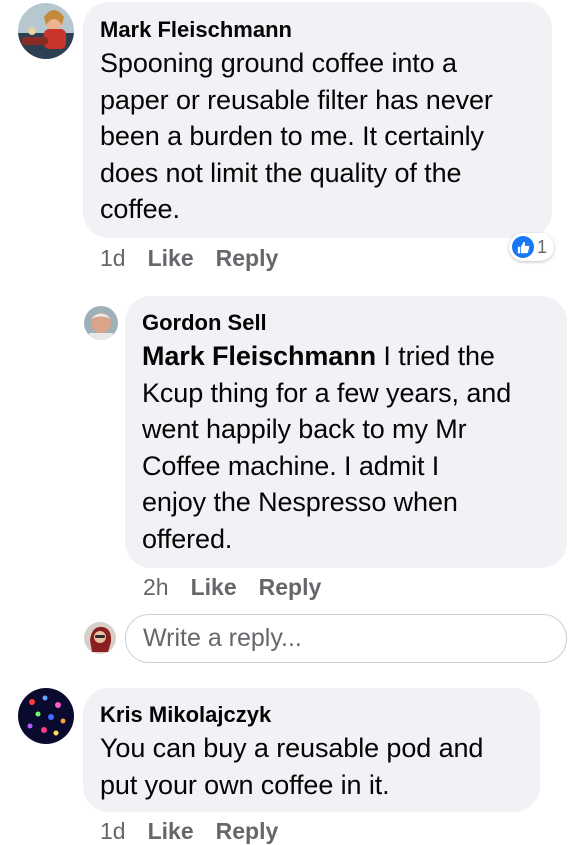 This screenshot has height=845, width=584. Describe the element at coordinates (292, 136) in the screenshot. I see `comment-text-line: been a burden to me. It certainly` at that location.